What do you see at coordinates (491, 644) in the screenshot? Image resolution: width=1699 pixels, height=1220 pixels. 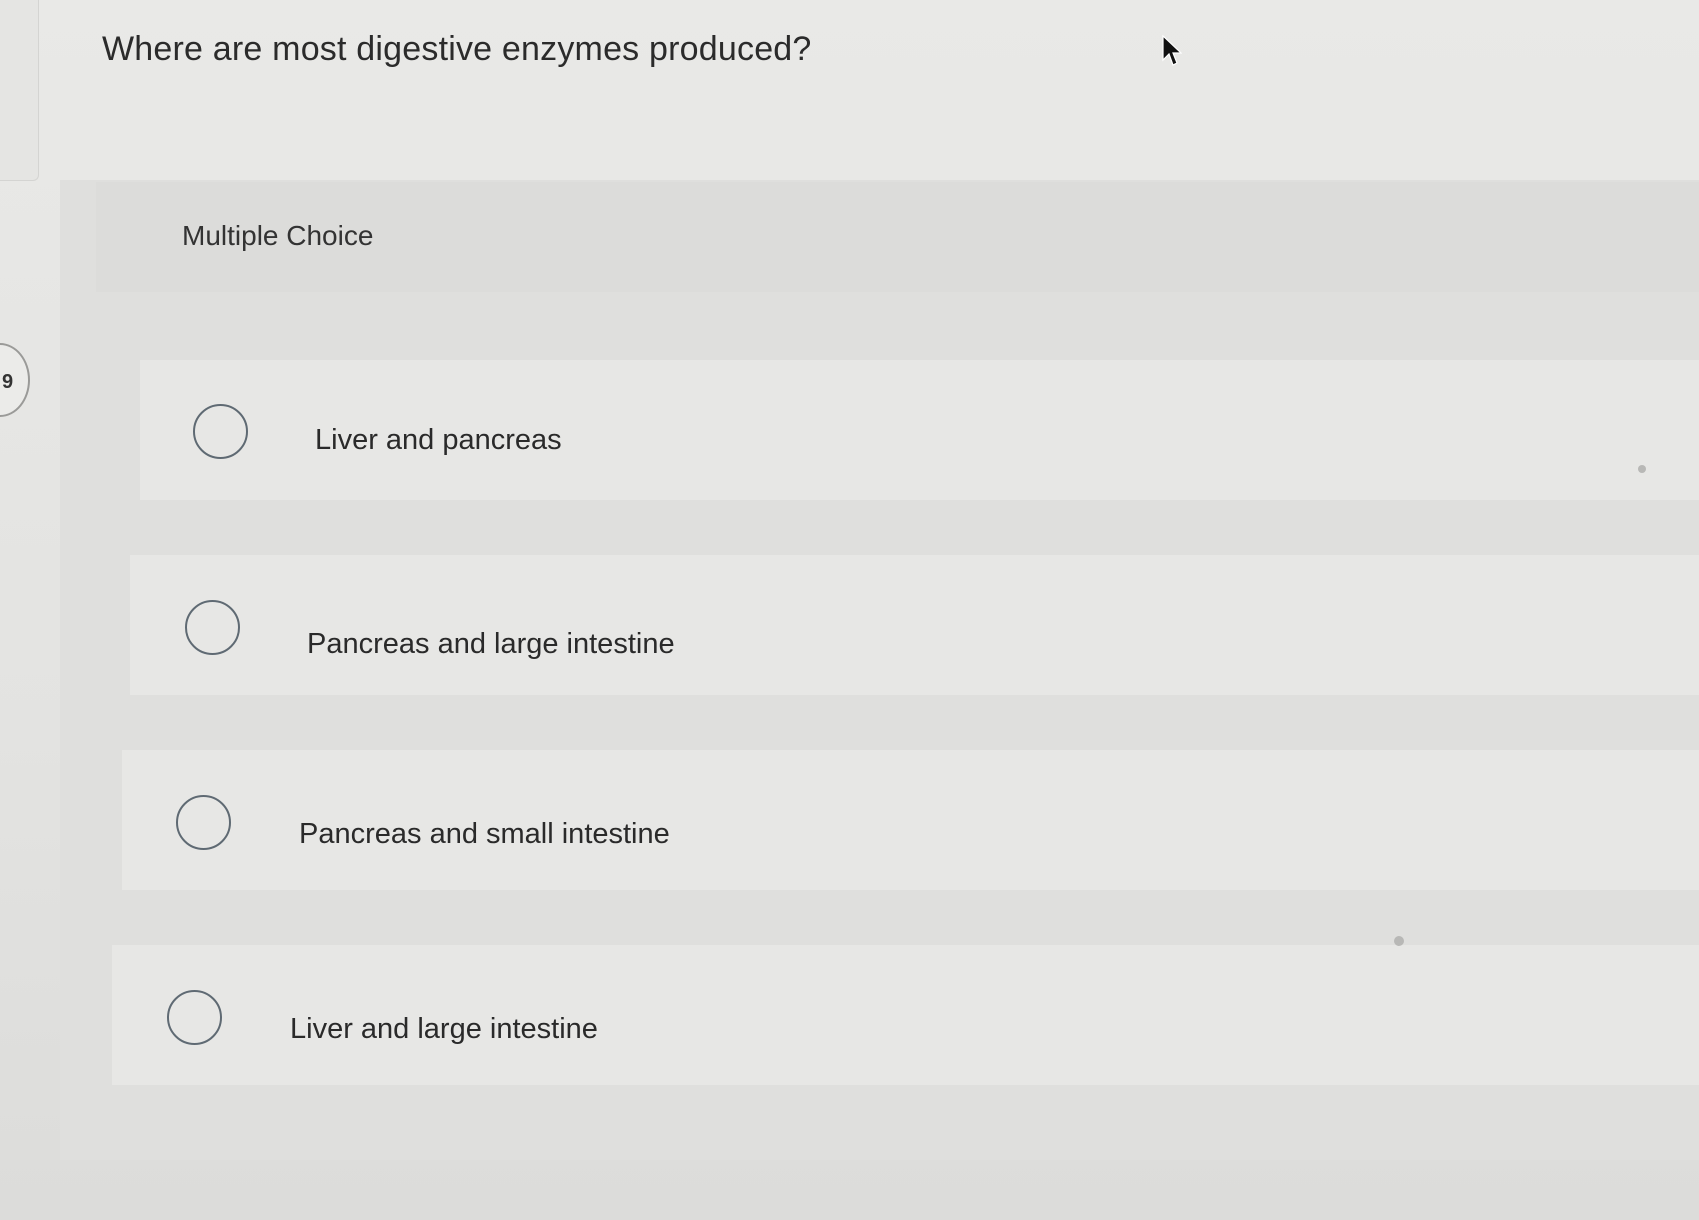 I see `answer-option-label: Pancreas and large intestine` at bounding box center [491, 644].